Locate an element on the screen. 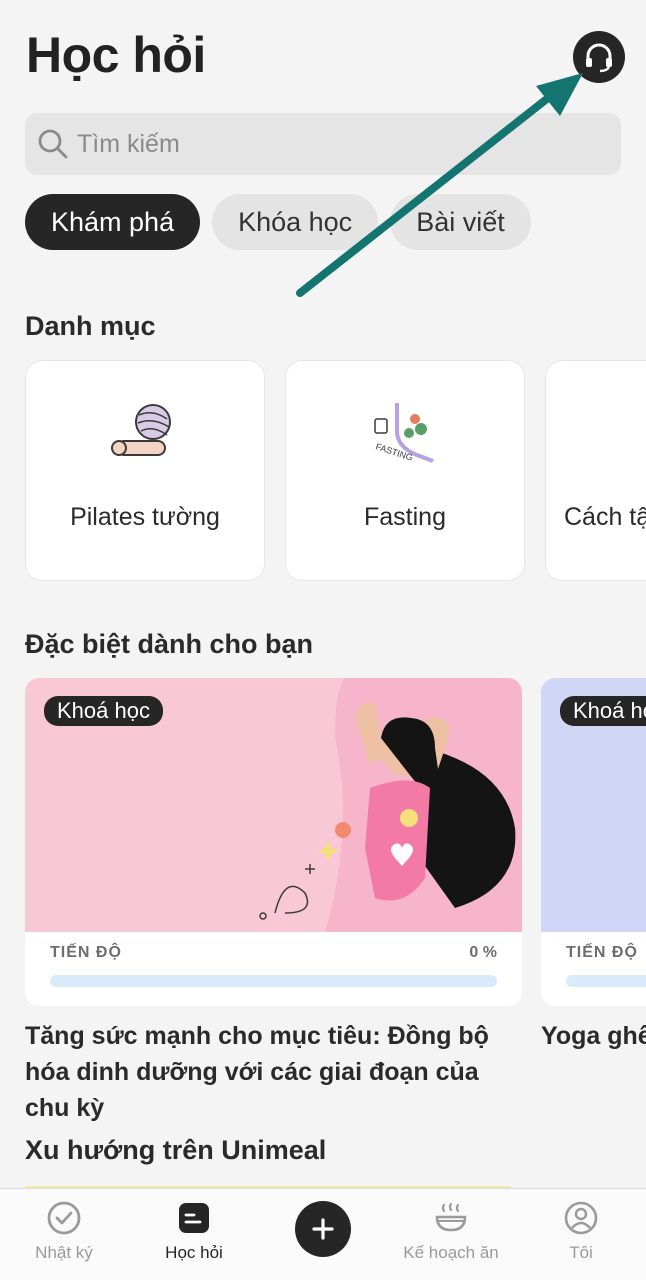 The height and width of the screenshot is (1280, 646). category-label: Cách tậ is located at coordinates (605, 517).